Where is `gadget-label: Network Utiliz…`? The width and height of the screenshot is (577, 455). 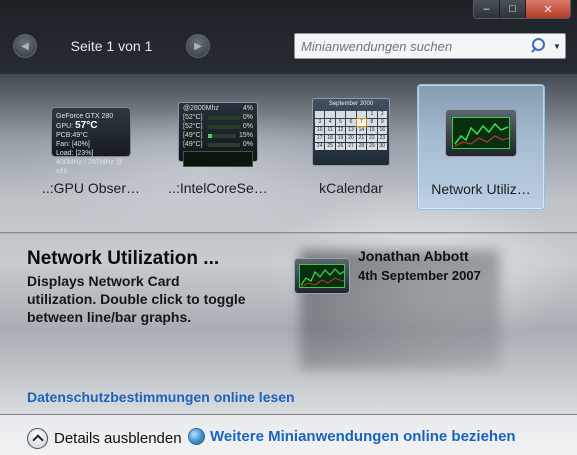
gadget-label: Network Utiliz… is located at coordinates (481, 189).